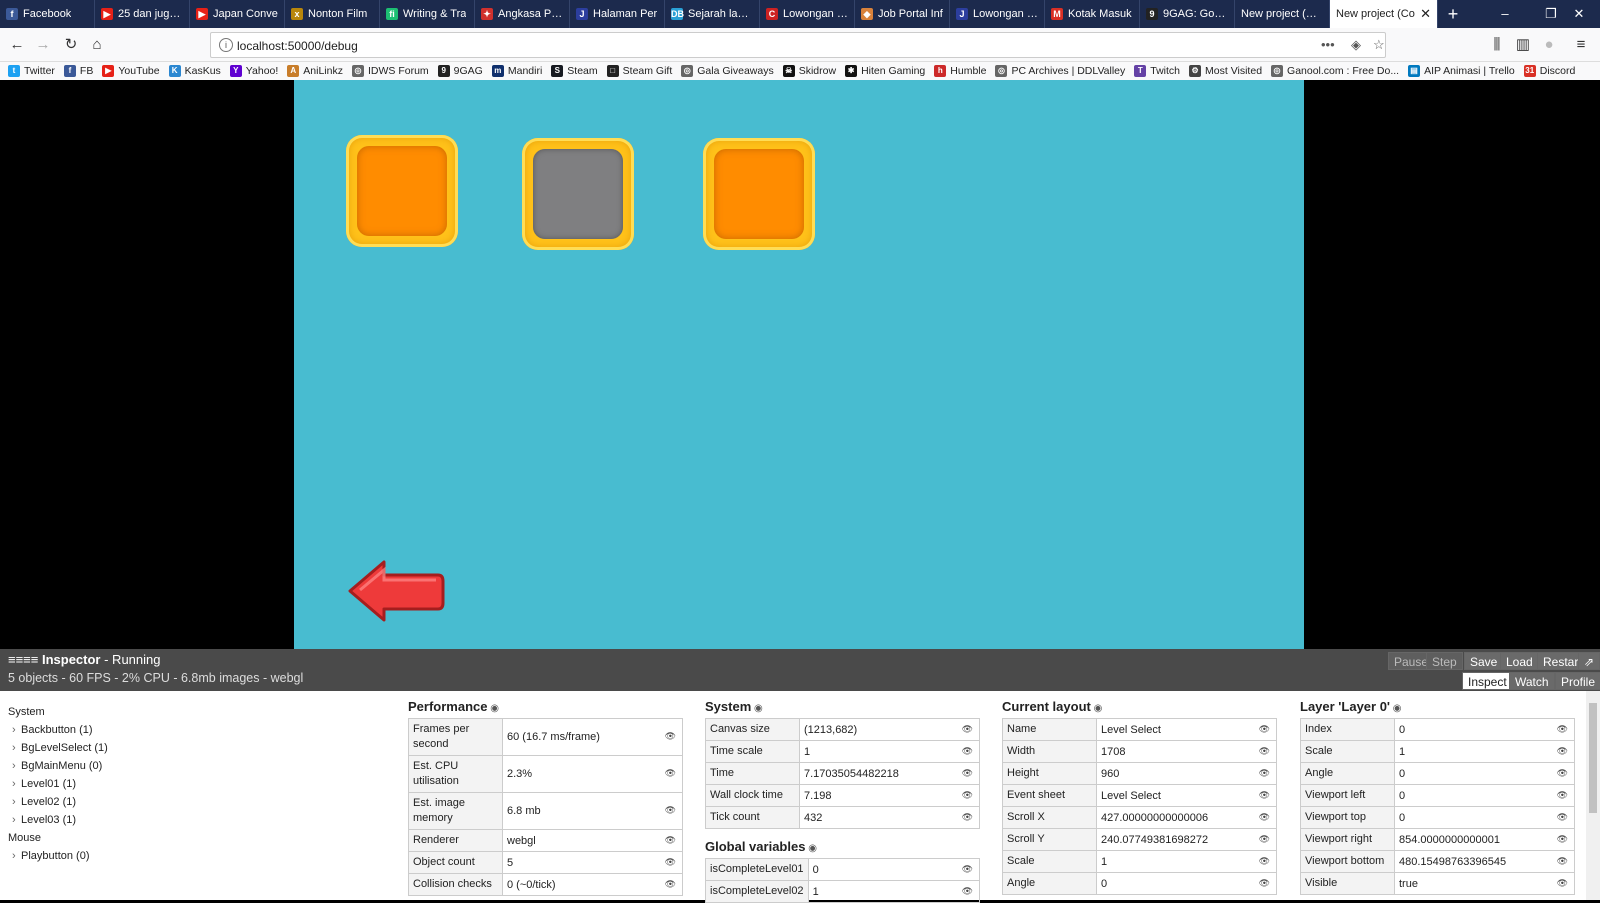 The width and height of the screenshot is (1600, 903). I want to click on scrollbar-thumb, so click(1593, 758).